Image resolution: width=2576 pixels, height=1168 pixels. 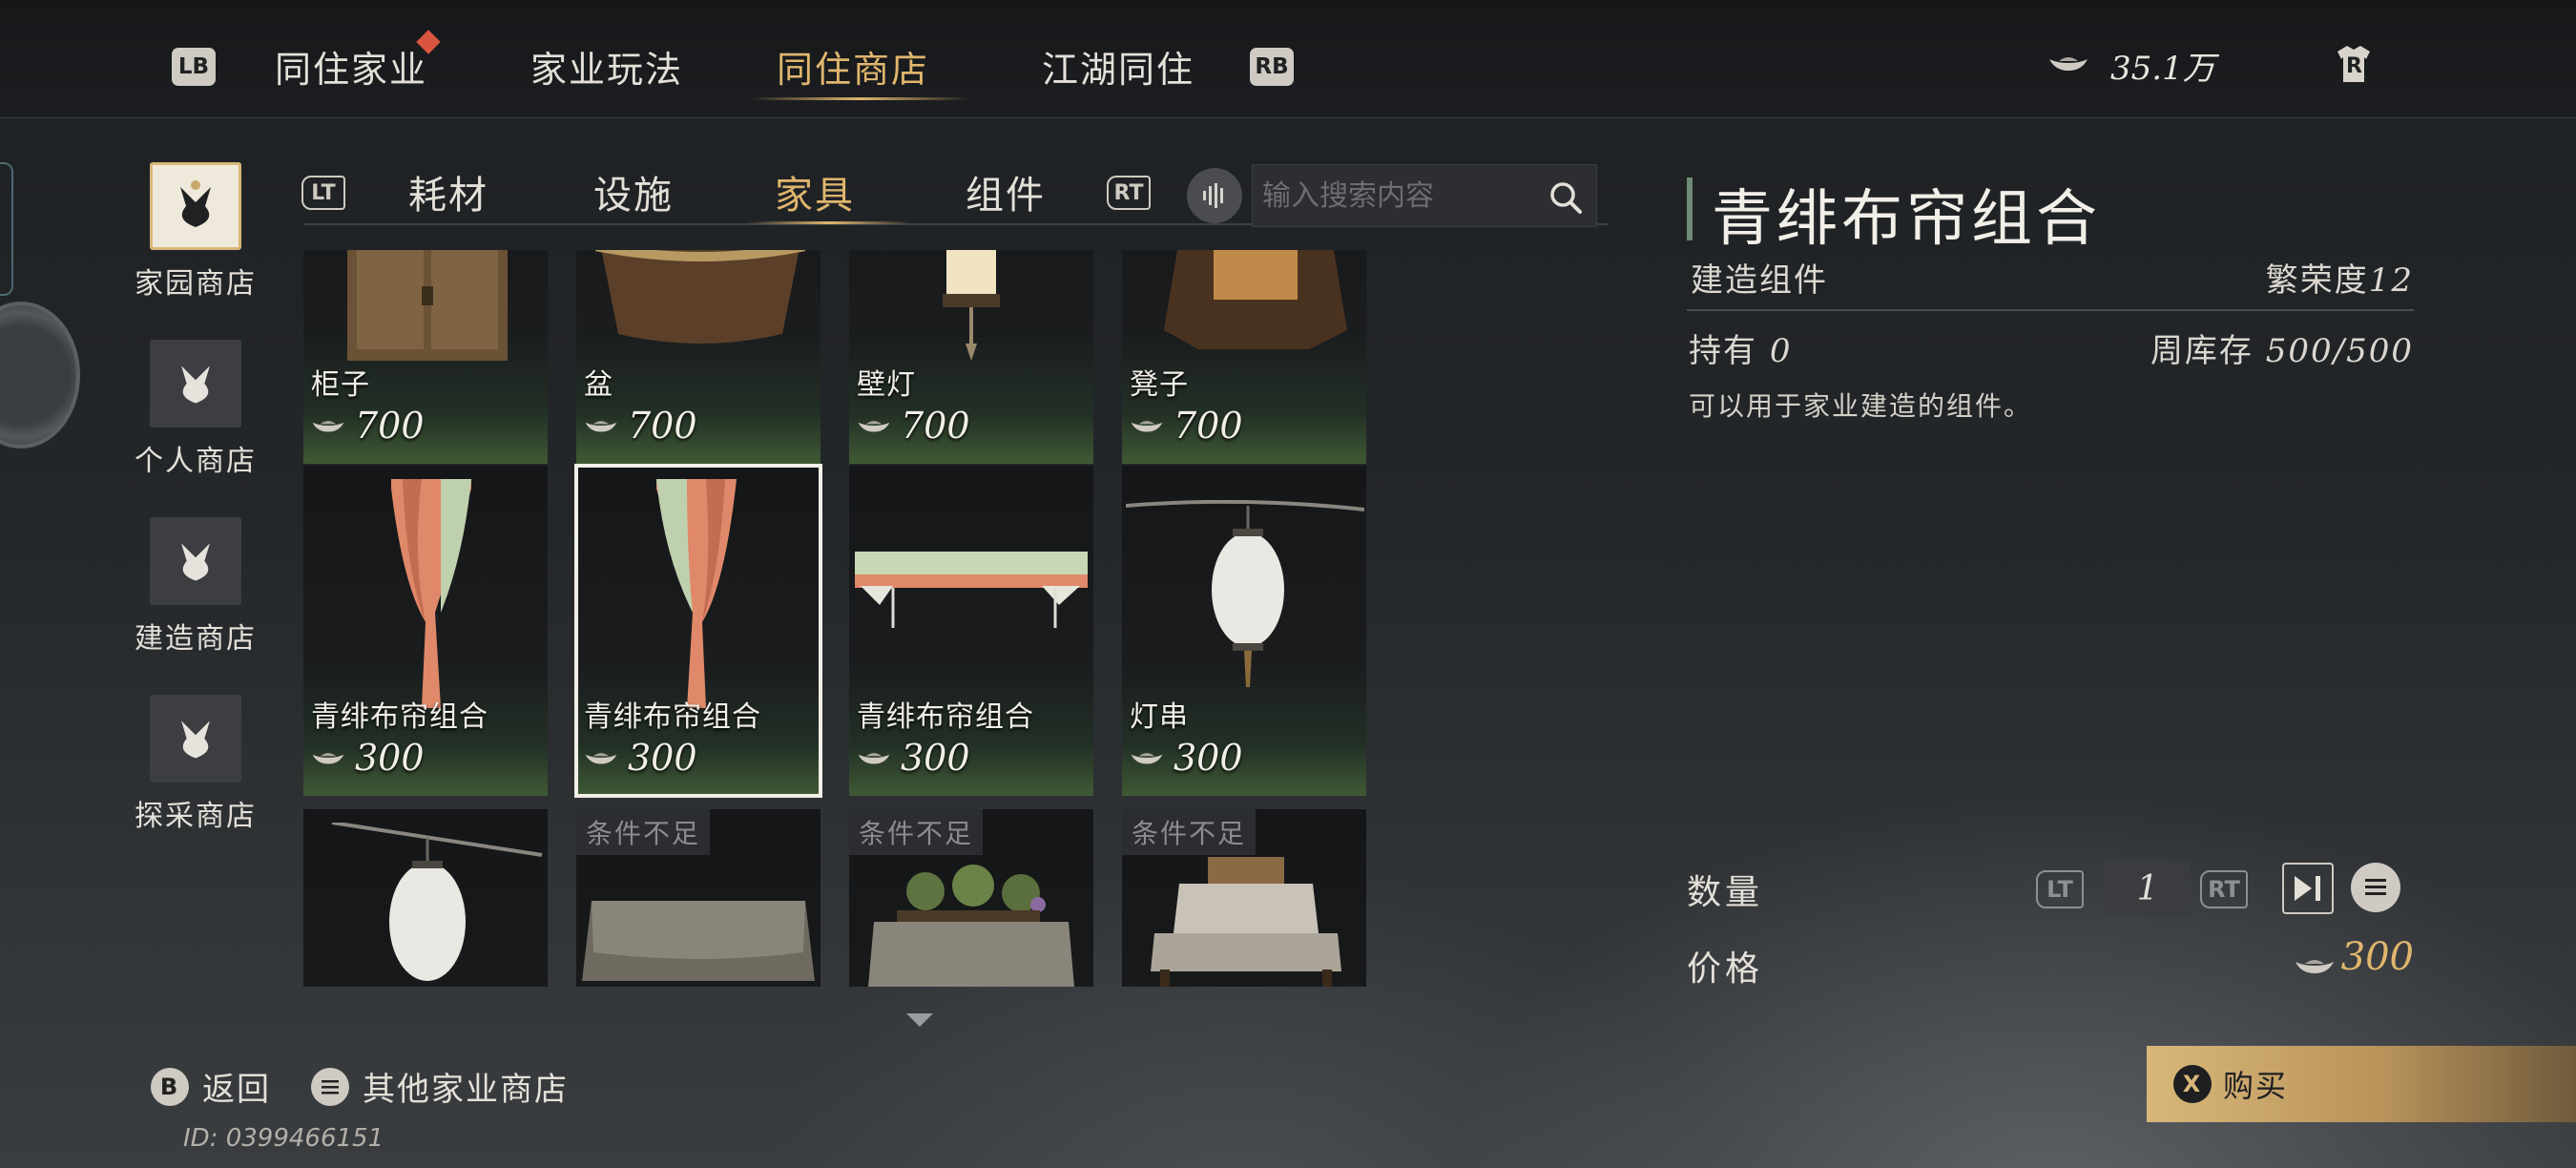 I want to click on detail-divider, so click(x=2050, y=310).